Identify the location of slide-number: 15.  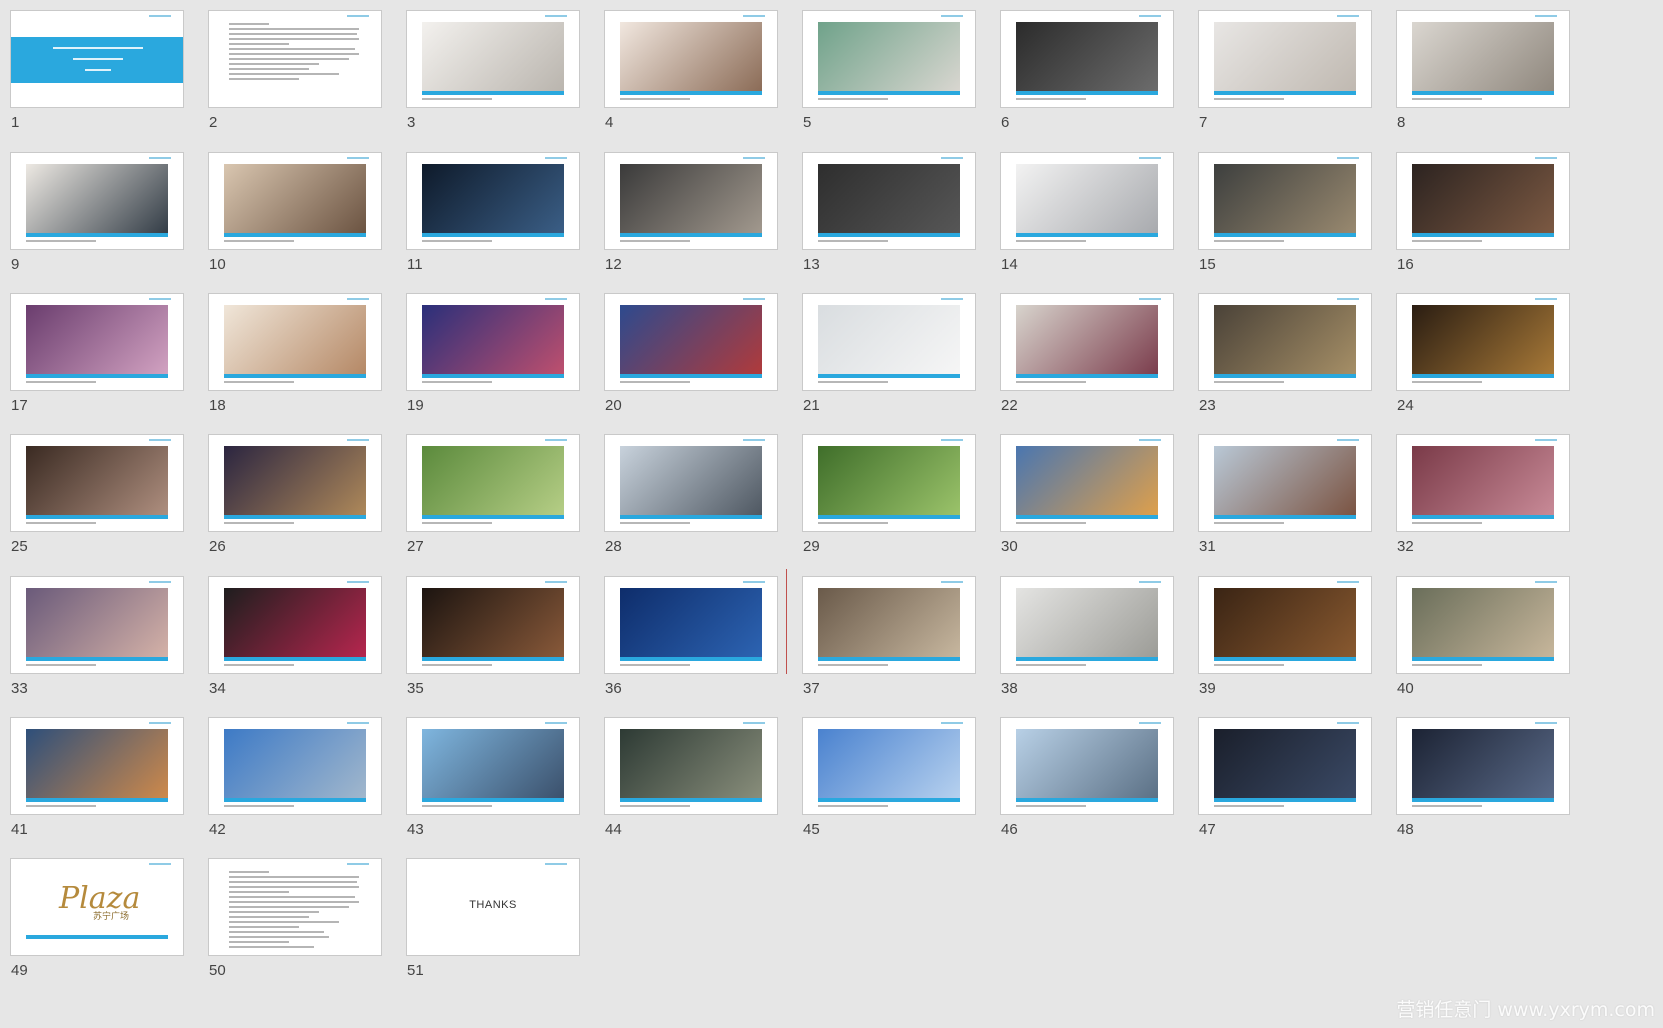
(1207, 264).